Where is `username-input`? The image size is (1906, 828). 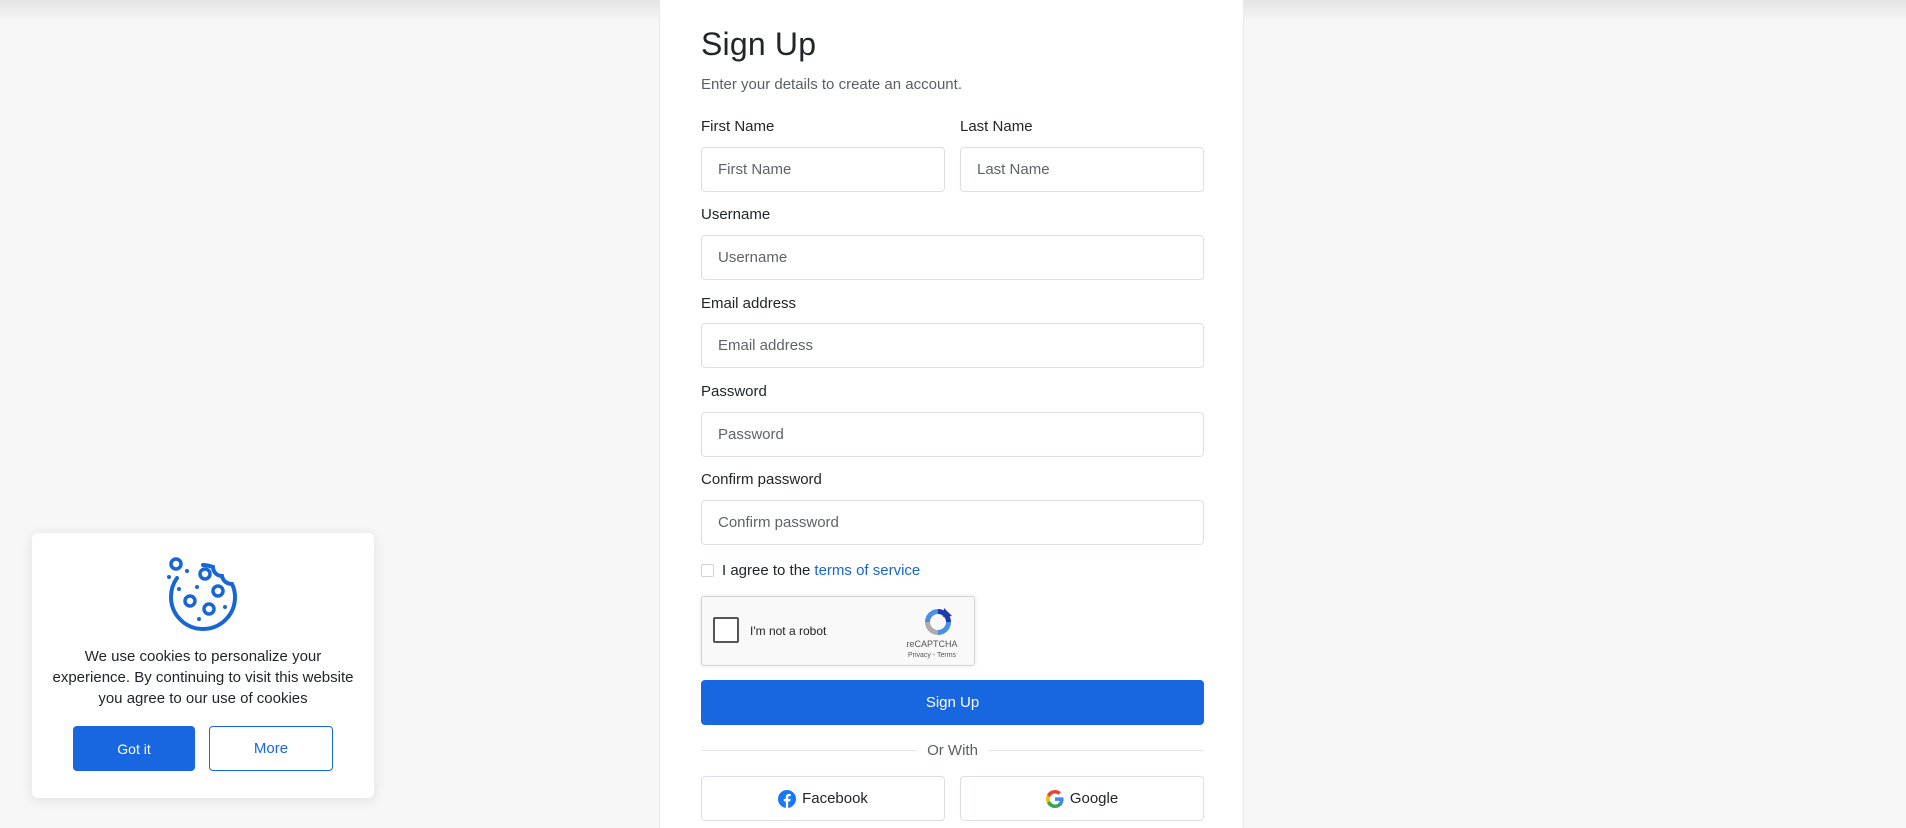
username-input is located at coordinates (952, 257).